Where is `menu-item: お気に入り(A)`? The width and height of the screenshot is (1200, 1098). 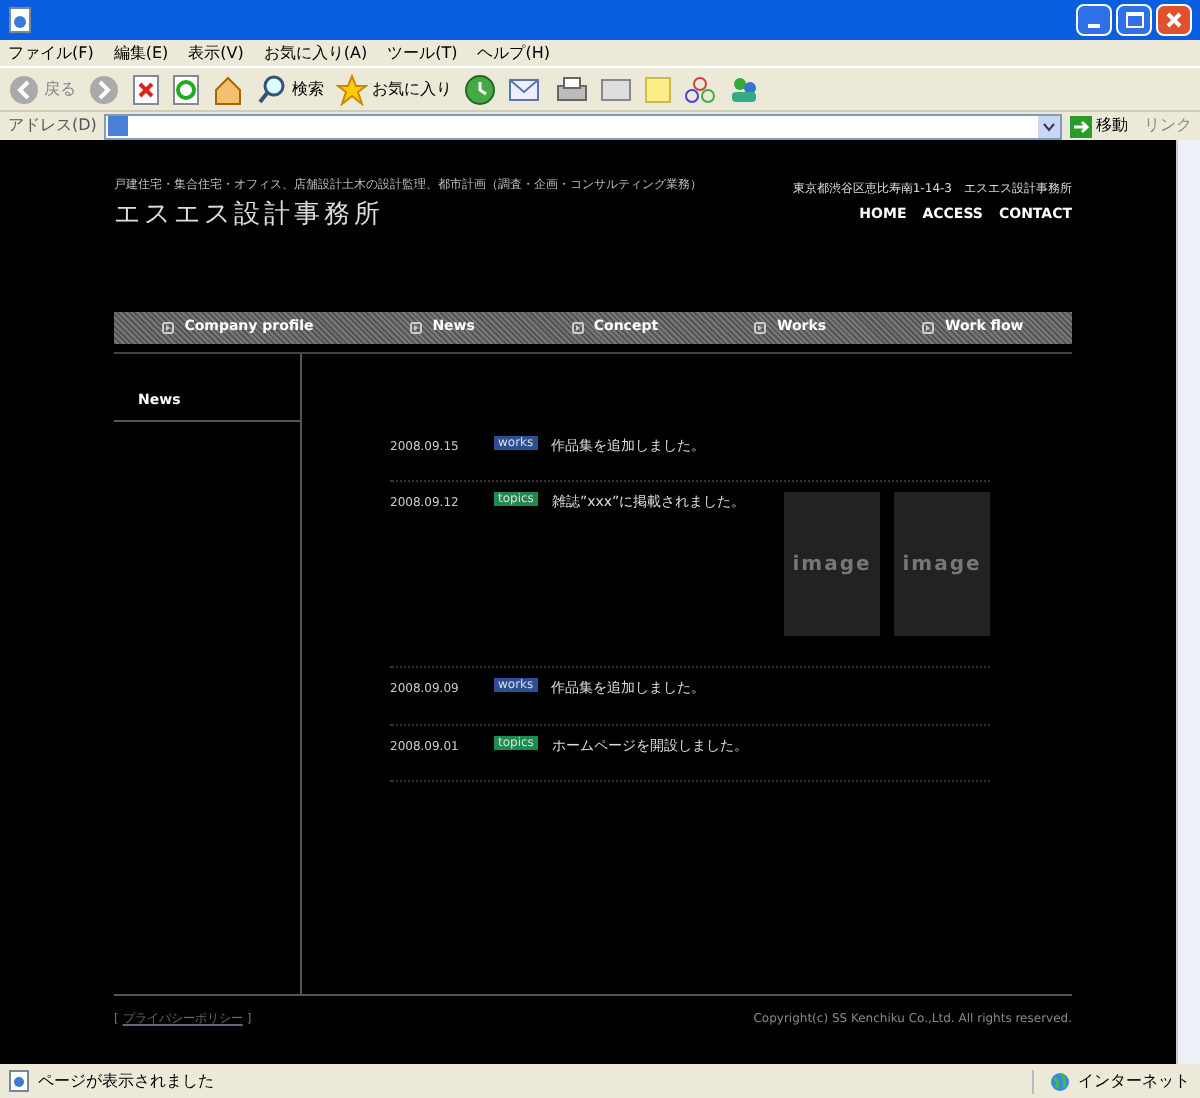
menu-item: お気に入り(A) is located at coordinates (315, 53).